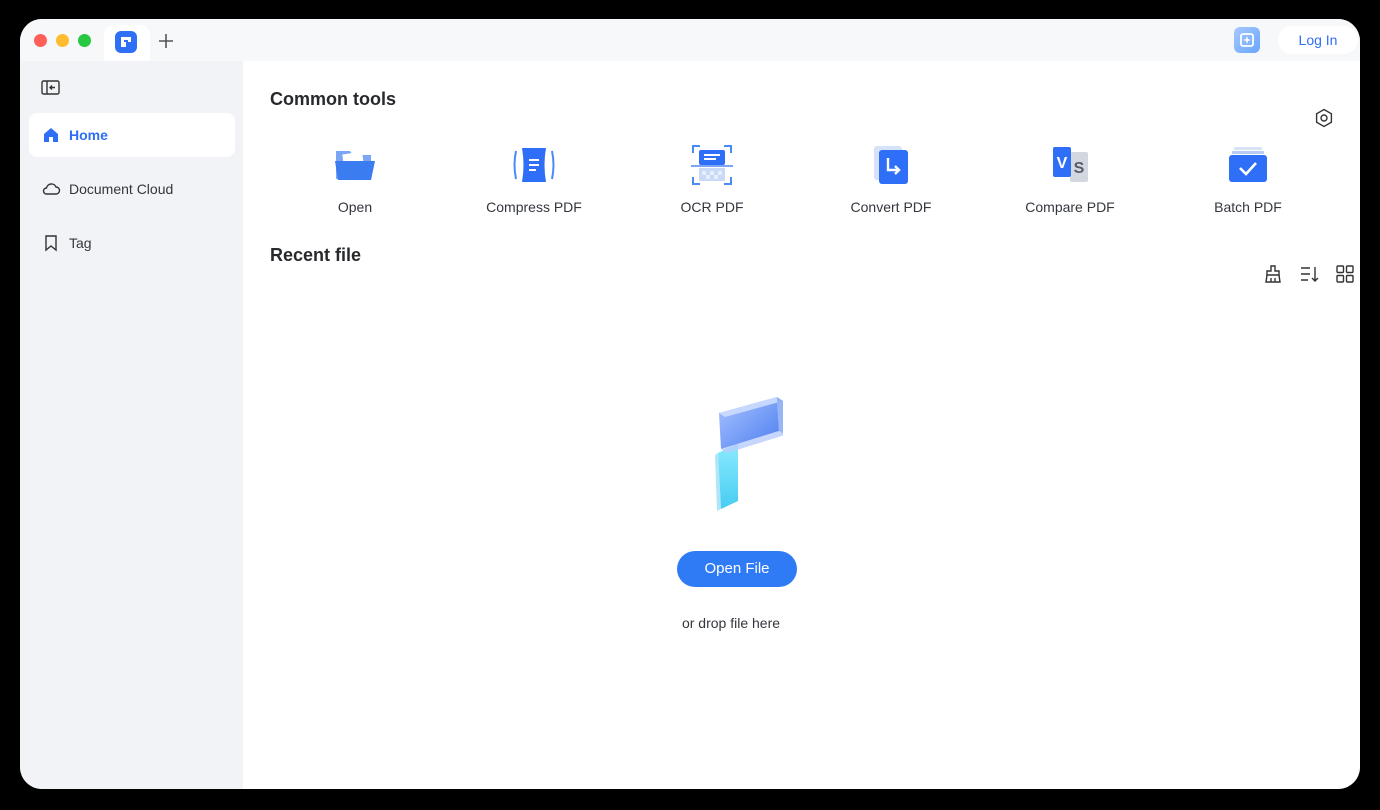 The height and width of the screenshot is (810, 1380). Describe the element at coordinates (534, 165) in the screenshot. I see `compress-icon` at that location.